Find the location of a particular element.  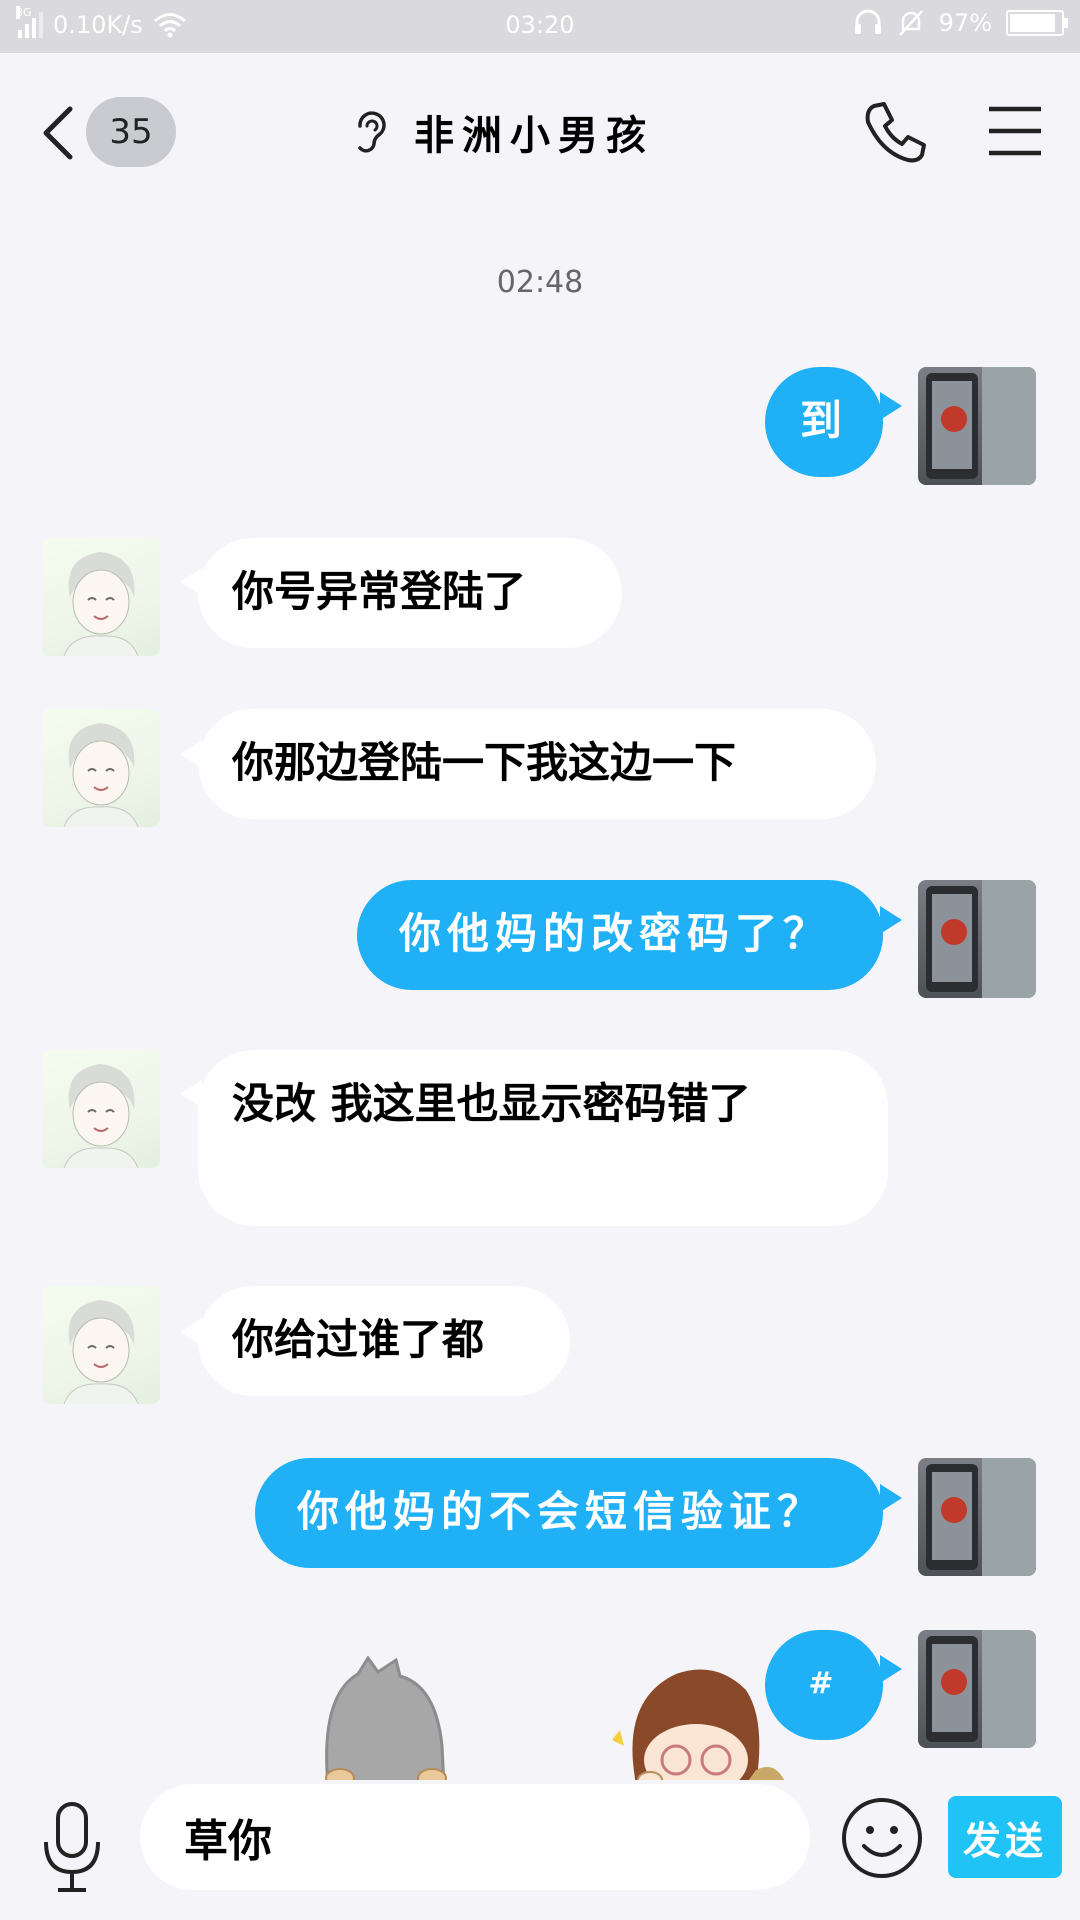

back-button: 35 is located at coordinates (125, 133).